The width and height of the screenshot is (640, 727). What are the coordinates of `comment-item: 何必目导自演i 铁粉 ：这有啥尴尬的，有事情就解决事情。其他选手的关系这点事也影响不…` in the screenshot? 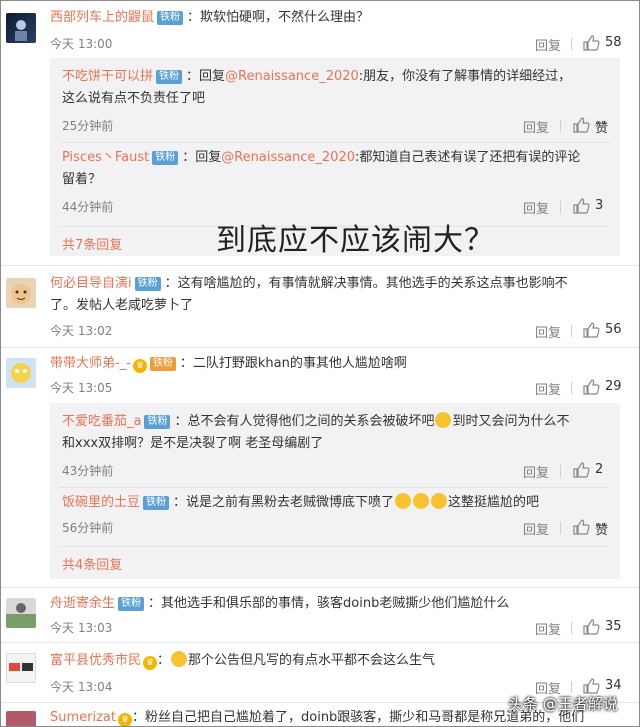 It's located at (320, 306).